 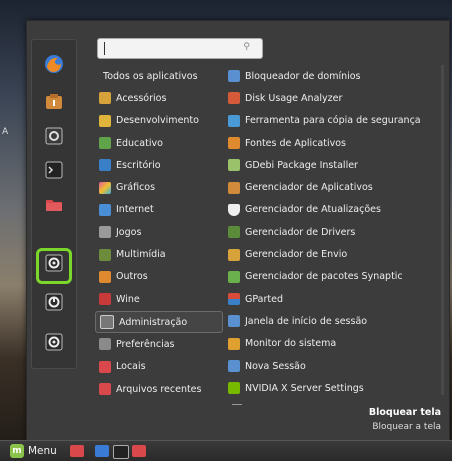 I want to click on disk-usage-icon, so click(x=234, y=98).